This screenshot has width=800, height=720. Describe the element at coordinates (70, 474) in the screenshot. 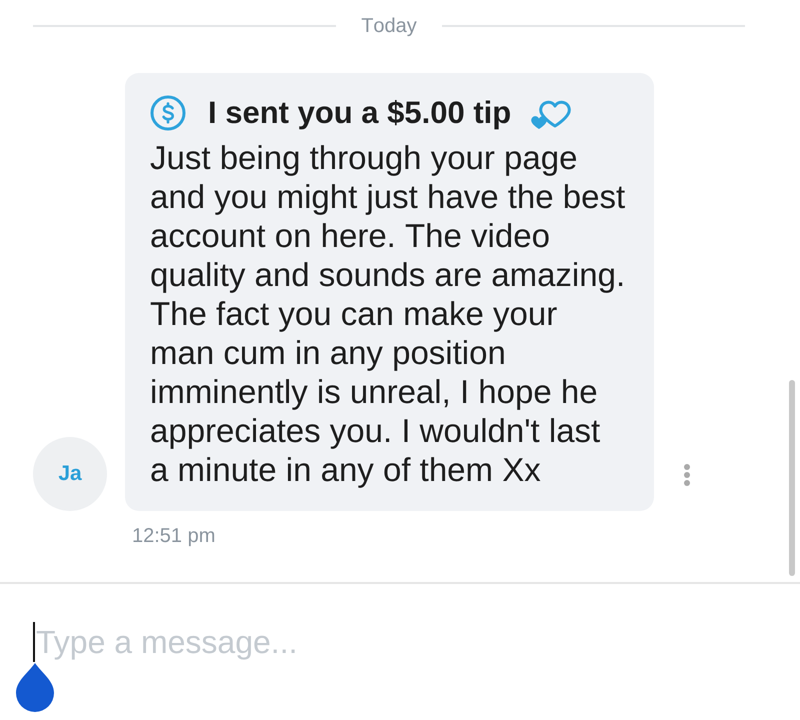

I see `avatar-initials: Ja` at that location.